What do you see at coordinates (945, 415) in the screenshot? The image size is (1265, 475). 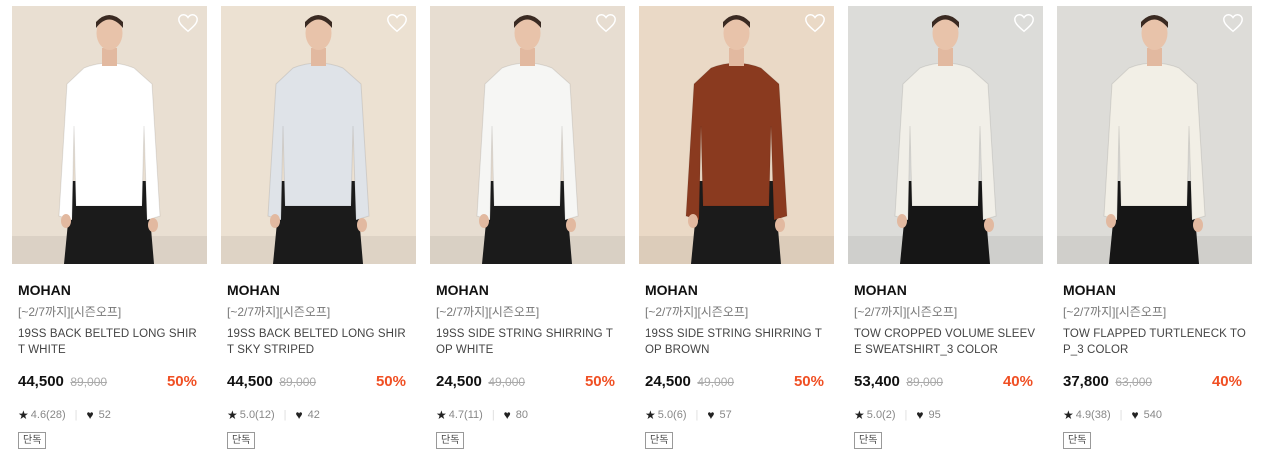 I see `review-meta: ★ 5.0(2) | ♥ 95` at bounding box center [945, 415].